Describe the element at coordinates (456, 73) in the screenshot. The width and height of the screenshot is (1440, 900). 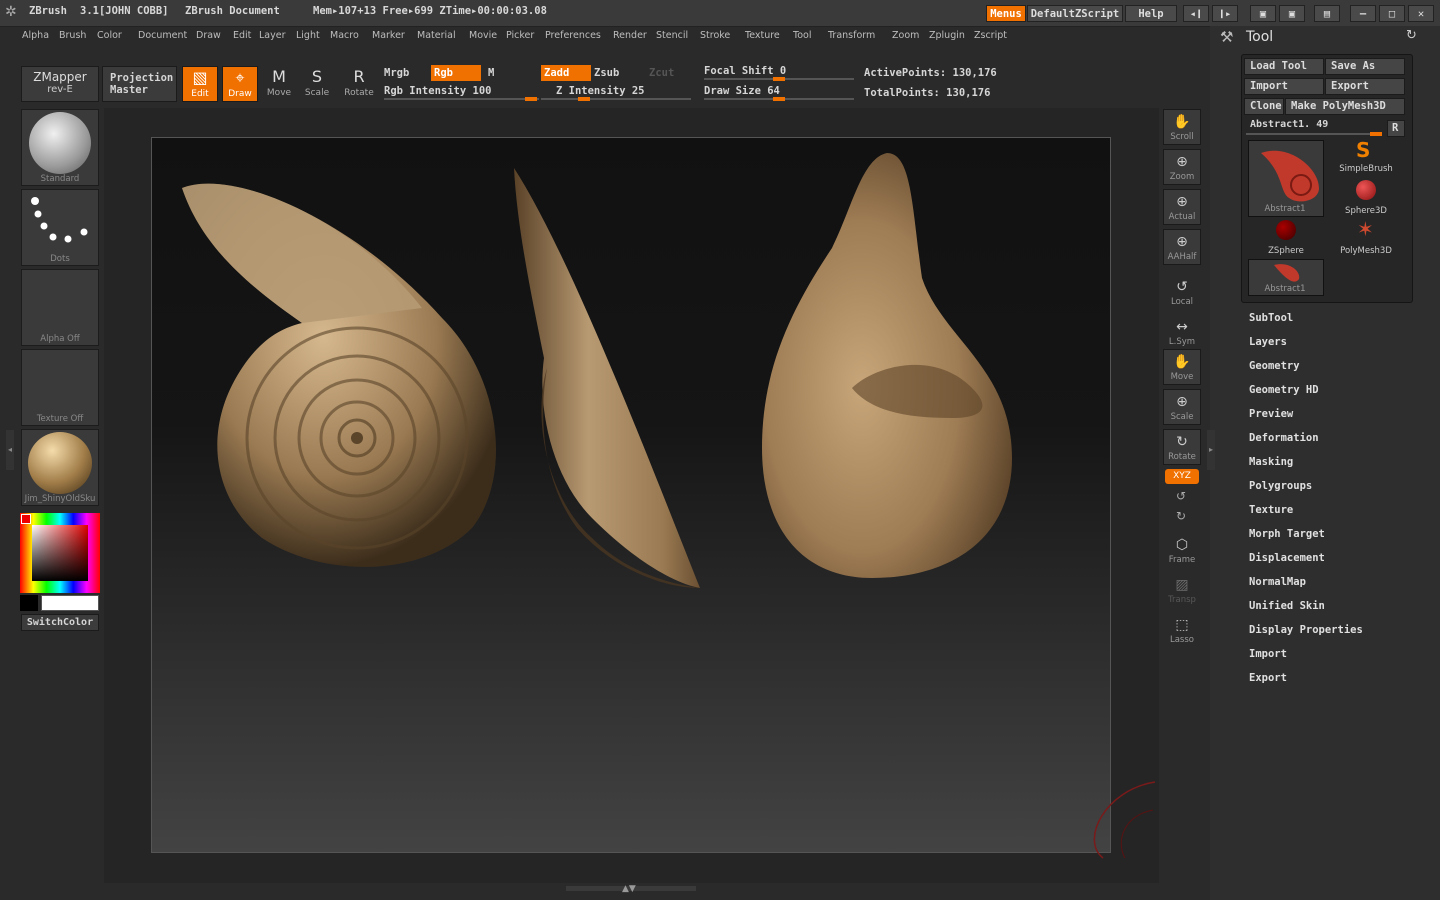
I see `rgb-toggle: Rgb` at that location.